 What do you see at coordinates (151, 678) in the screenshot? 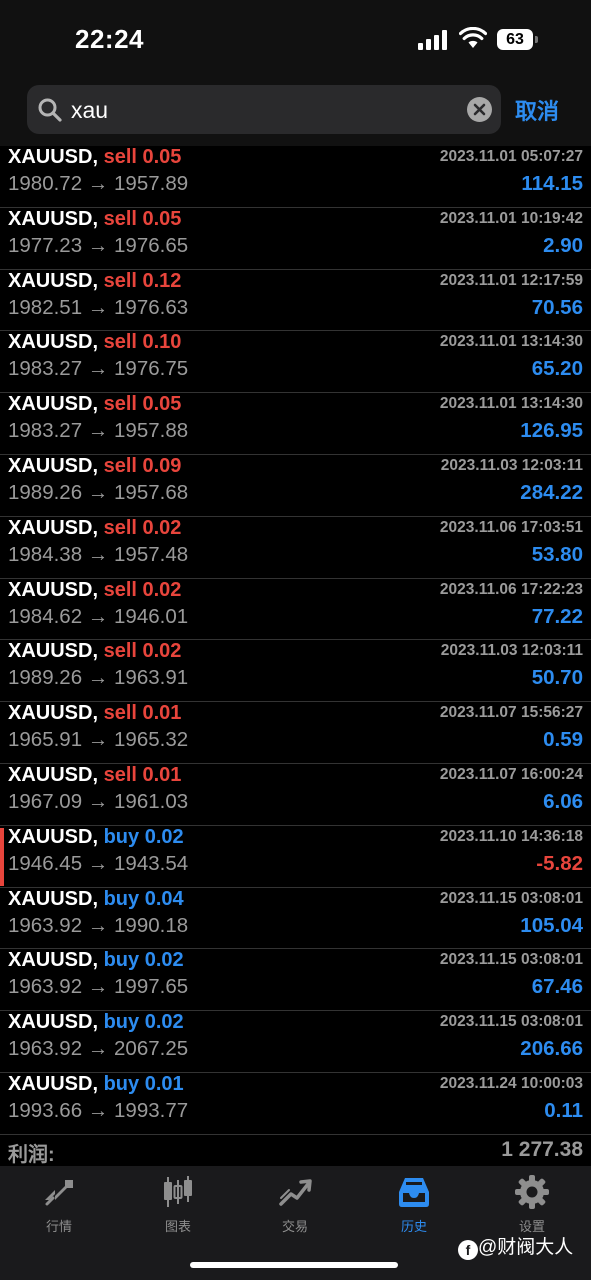
I see `close-price: 1963.91` at bounding box center [151, 678].